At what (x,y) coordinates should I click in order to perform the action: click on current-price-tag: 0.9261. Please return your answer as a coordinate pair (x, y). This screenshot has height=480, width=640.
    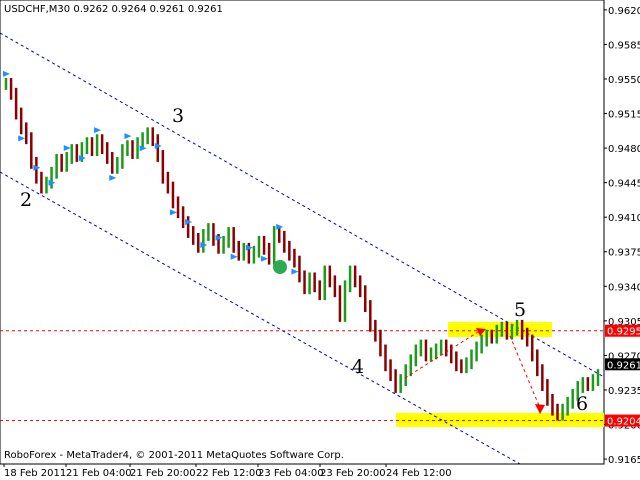
    Looking at the image, I should click on (622, 364).